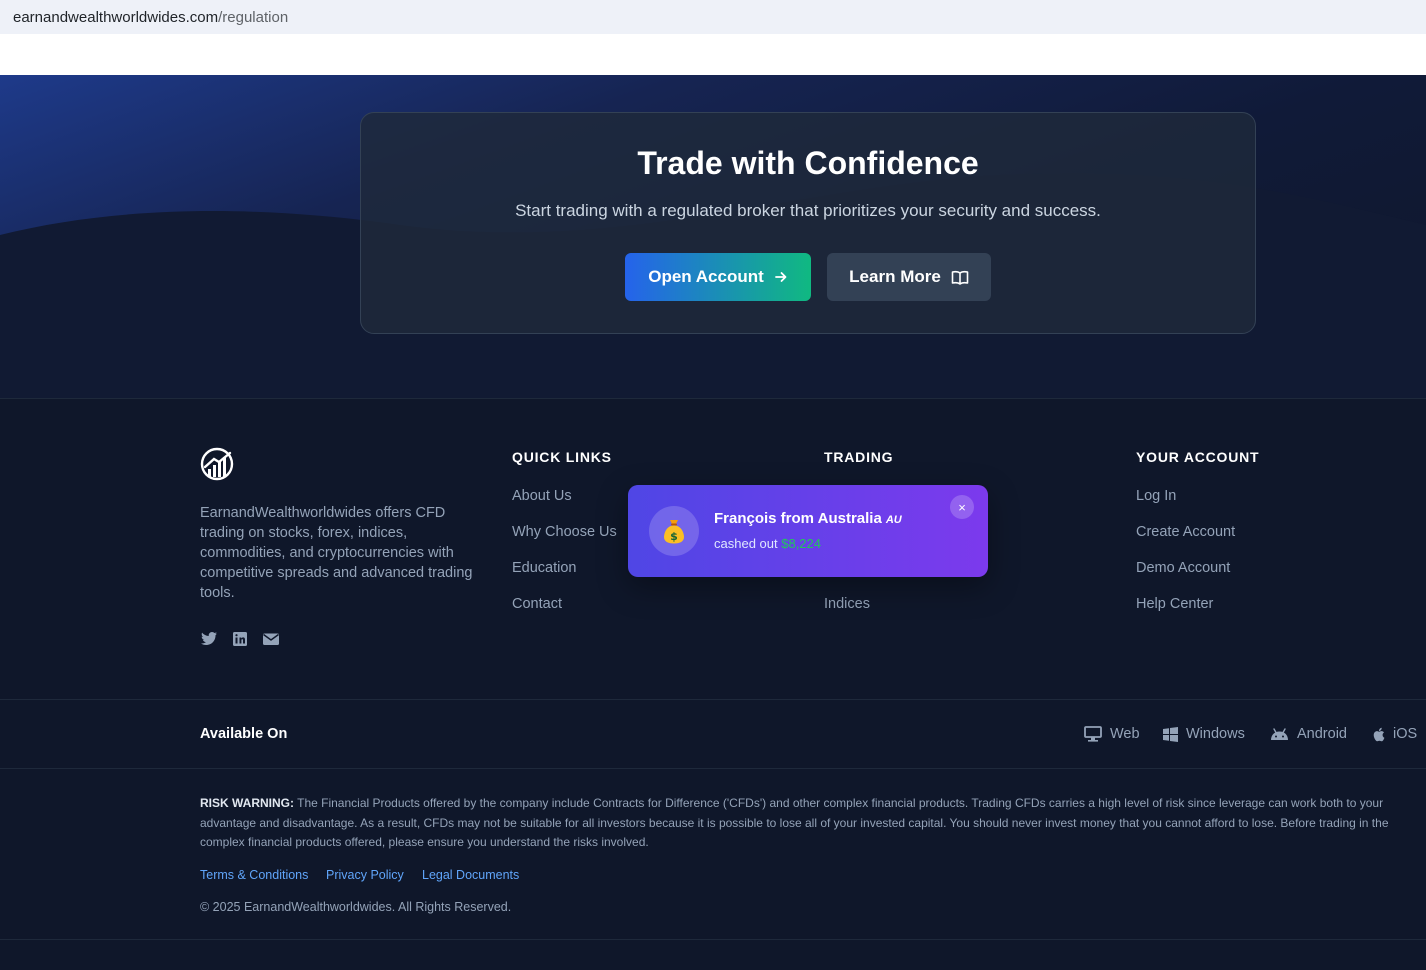 The height and width of the screenshot is (970, 1426). Describe the element at coordinates (542, 496) in the screenshot. I see `footer-link-about-us: About Us` at that location.